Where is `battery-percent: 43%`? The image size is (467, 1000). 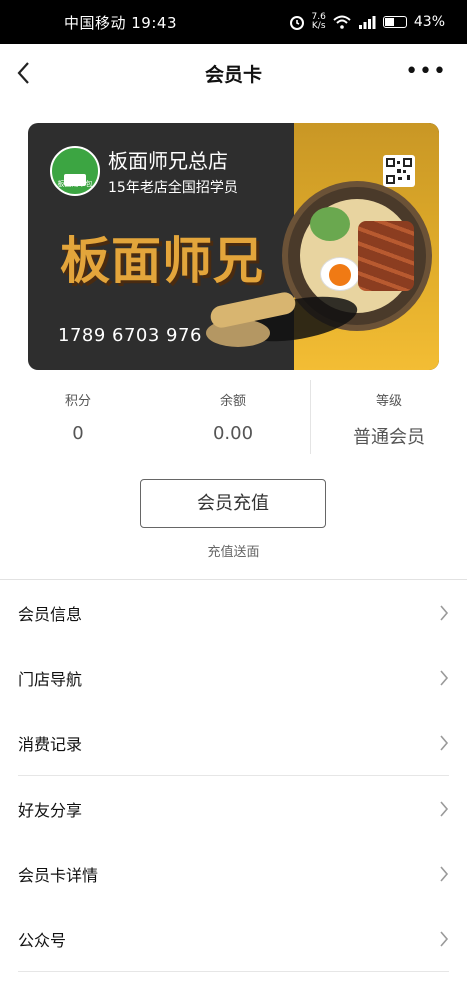
battery-percent: 43% is located at coordinates (429, 22).